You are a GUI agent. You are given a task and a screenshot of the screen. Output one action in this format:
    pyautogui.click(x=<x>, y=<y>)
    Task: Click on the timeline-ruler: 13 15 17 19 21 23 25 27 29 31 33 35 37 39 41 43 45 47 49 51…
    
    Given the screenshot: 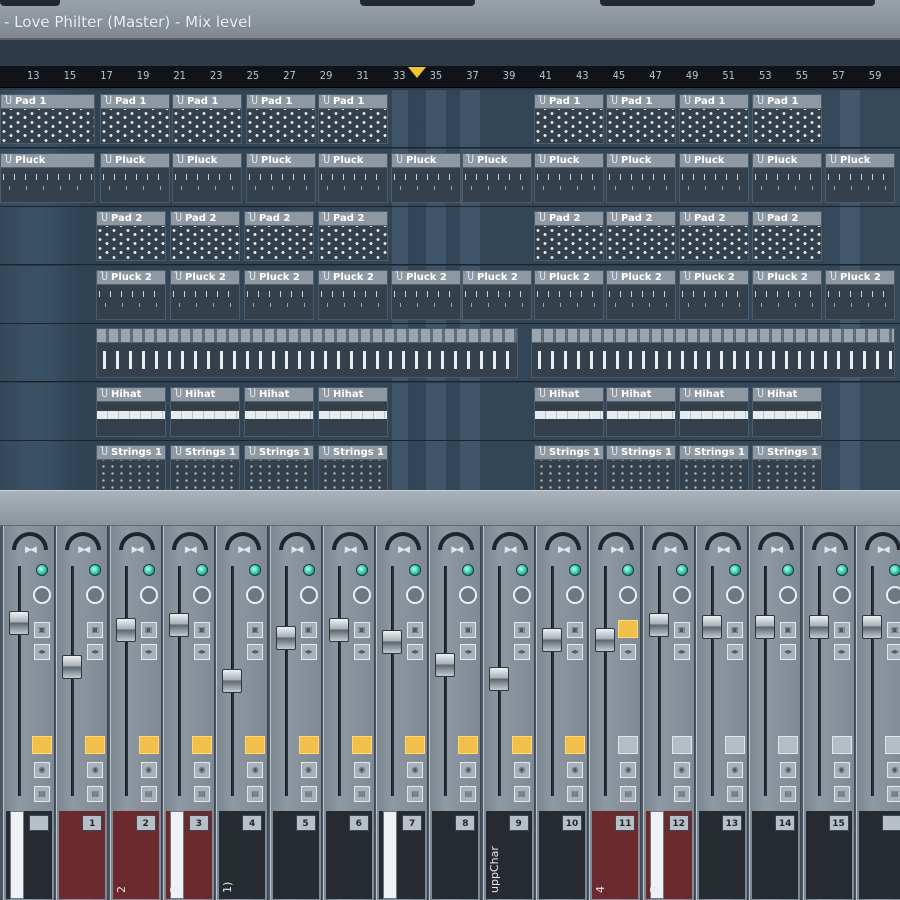 What is the action you would take?
    pyautogui.click(x=450, y=77)
    